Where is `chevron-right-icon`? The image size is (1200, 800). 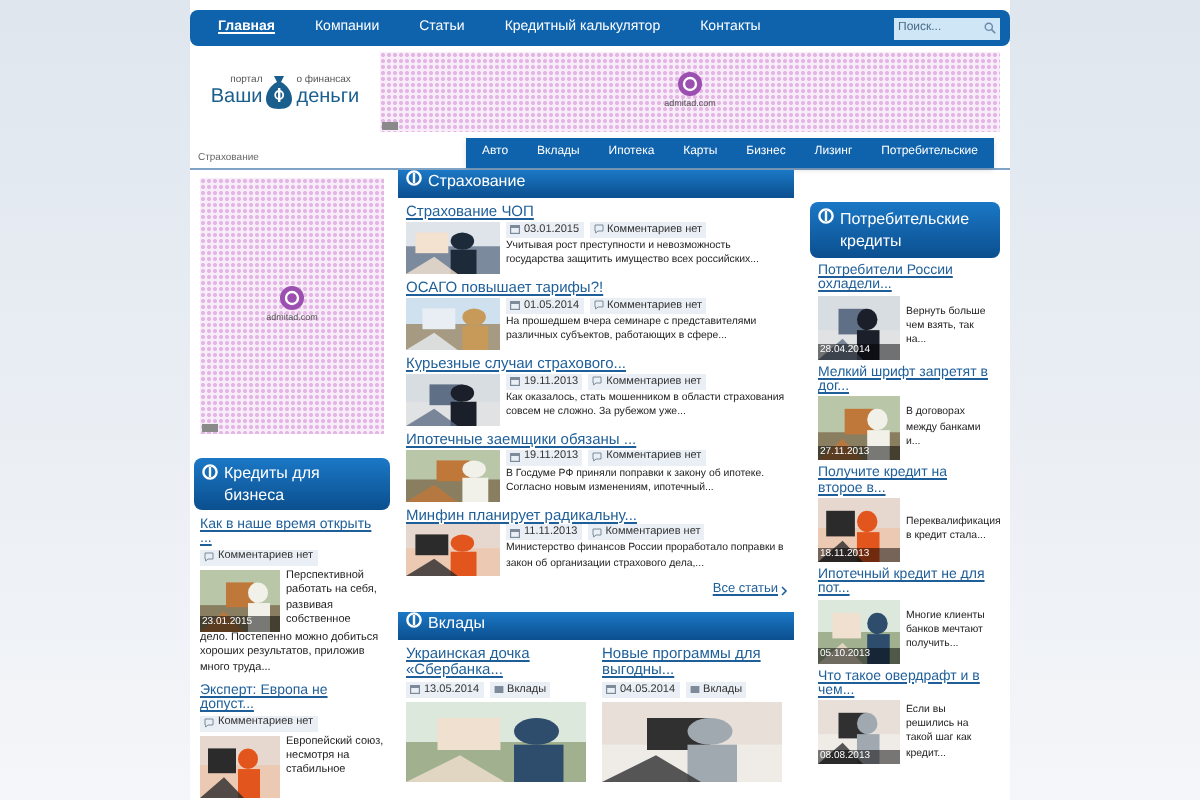
chevron-right-icon is located at coordinates (784, 590).